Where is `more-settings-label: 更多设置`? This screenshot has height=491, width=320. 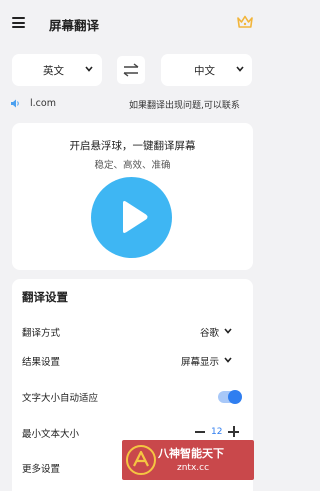
more-settings-label: 更多设置 is located at coordinates (41, 469).